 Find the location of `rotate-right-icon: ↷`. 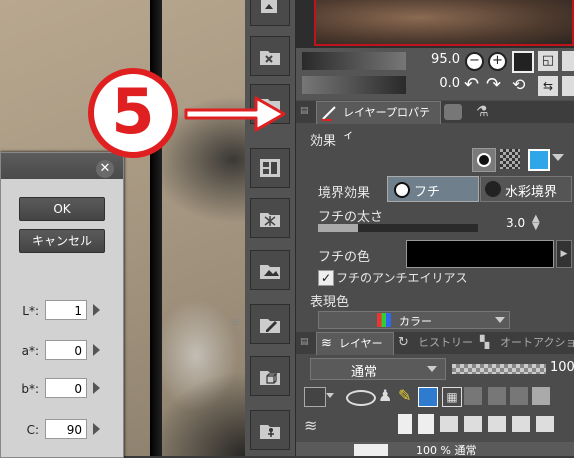

rotate-right-icon: ↷ is located at coordinates (496, 85).